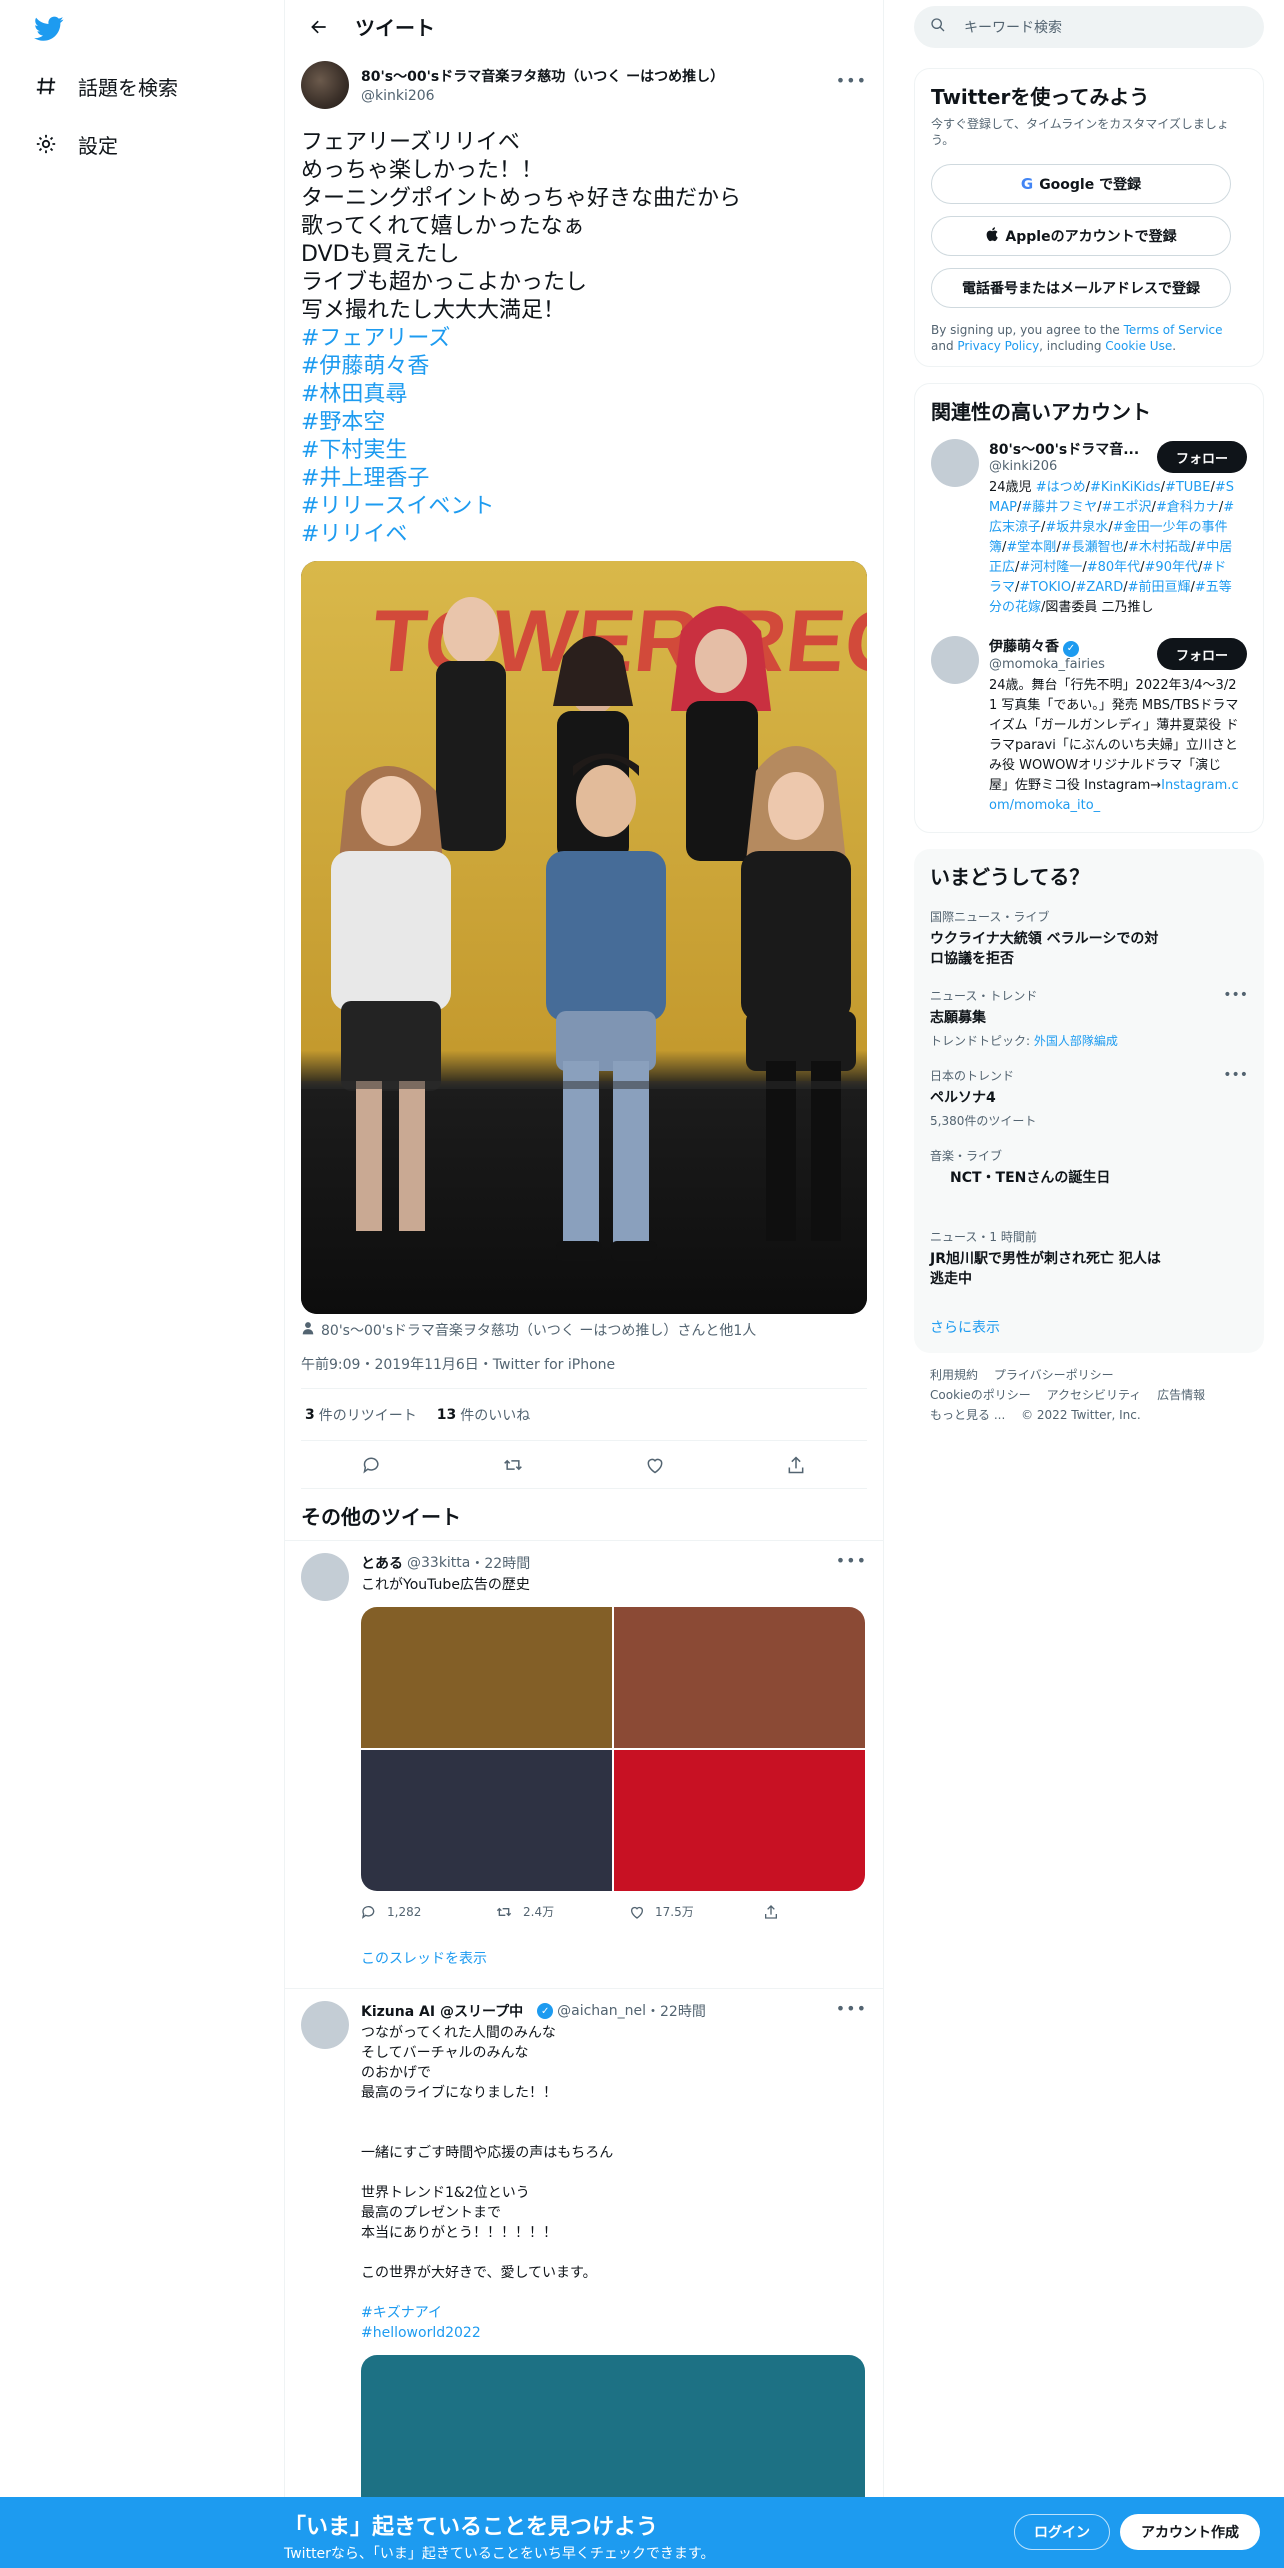 Image resolution: width=1284 pixels, height=2568 pixels. I want to click on retweet-icon, so click(513, 1465).